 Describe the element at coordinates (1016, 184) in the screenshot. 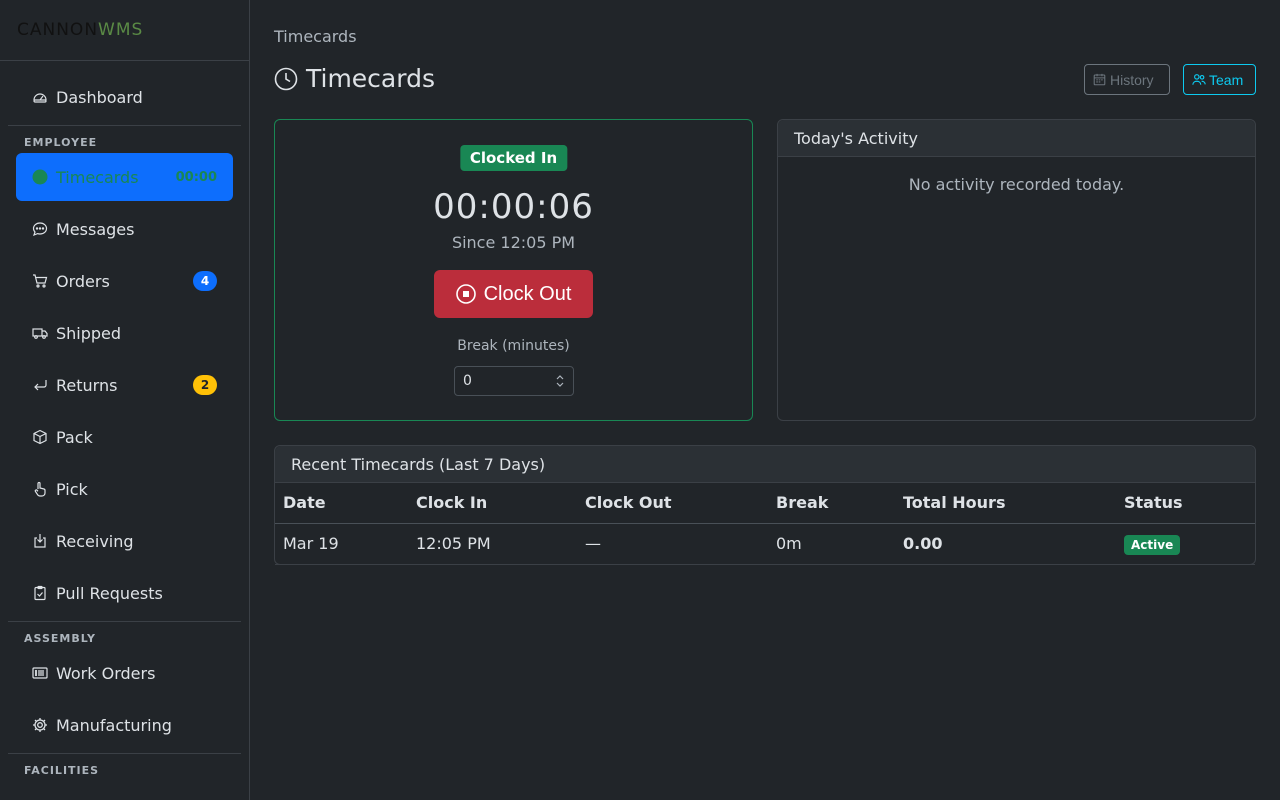

I see `no-activity-text: No activity recorded today.` at that location.